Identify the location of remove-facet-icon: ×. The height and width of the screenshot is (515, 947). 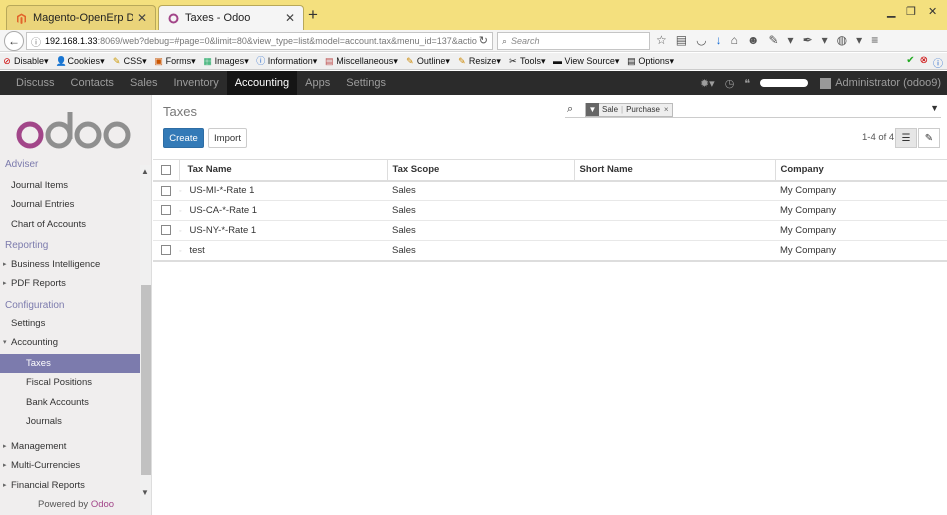
(667, 109).